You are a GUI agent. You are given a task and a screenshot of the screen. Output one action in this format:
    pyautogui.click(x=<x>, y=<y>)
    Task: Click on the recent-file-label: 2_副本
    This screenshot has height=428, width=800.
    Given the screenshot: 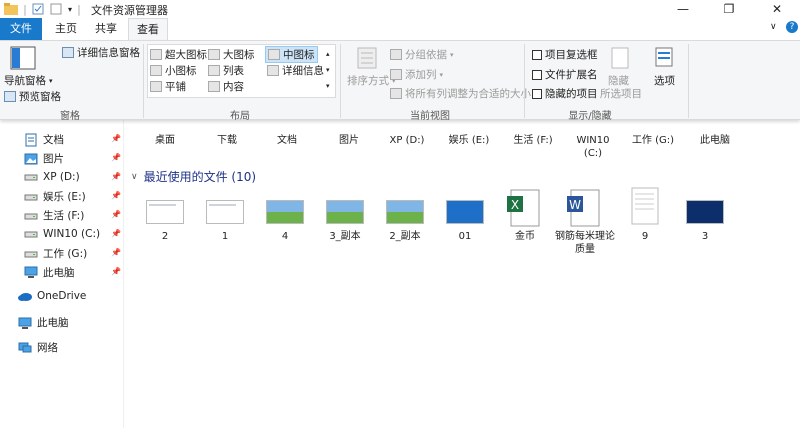 What is the action you would take?
    pyautogui.click(x=405, y=236)
    